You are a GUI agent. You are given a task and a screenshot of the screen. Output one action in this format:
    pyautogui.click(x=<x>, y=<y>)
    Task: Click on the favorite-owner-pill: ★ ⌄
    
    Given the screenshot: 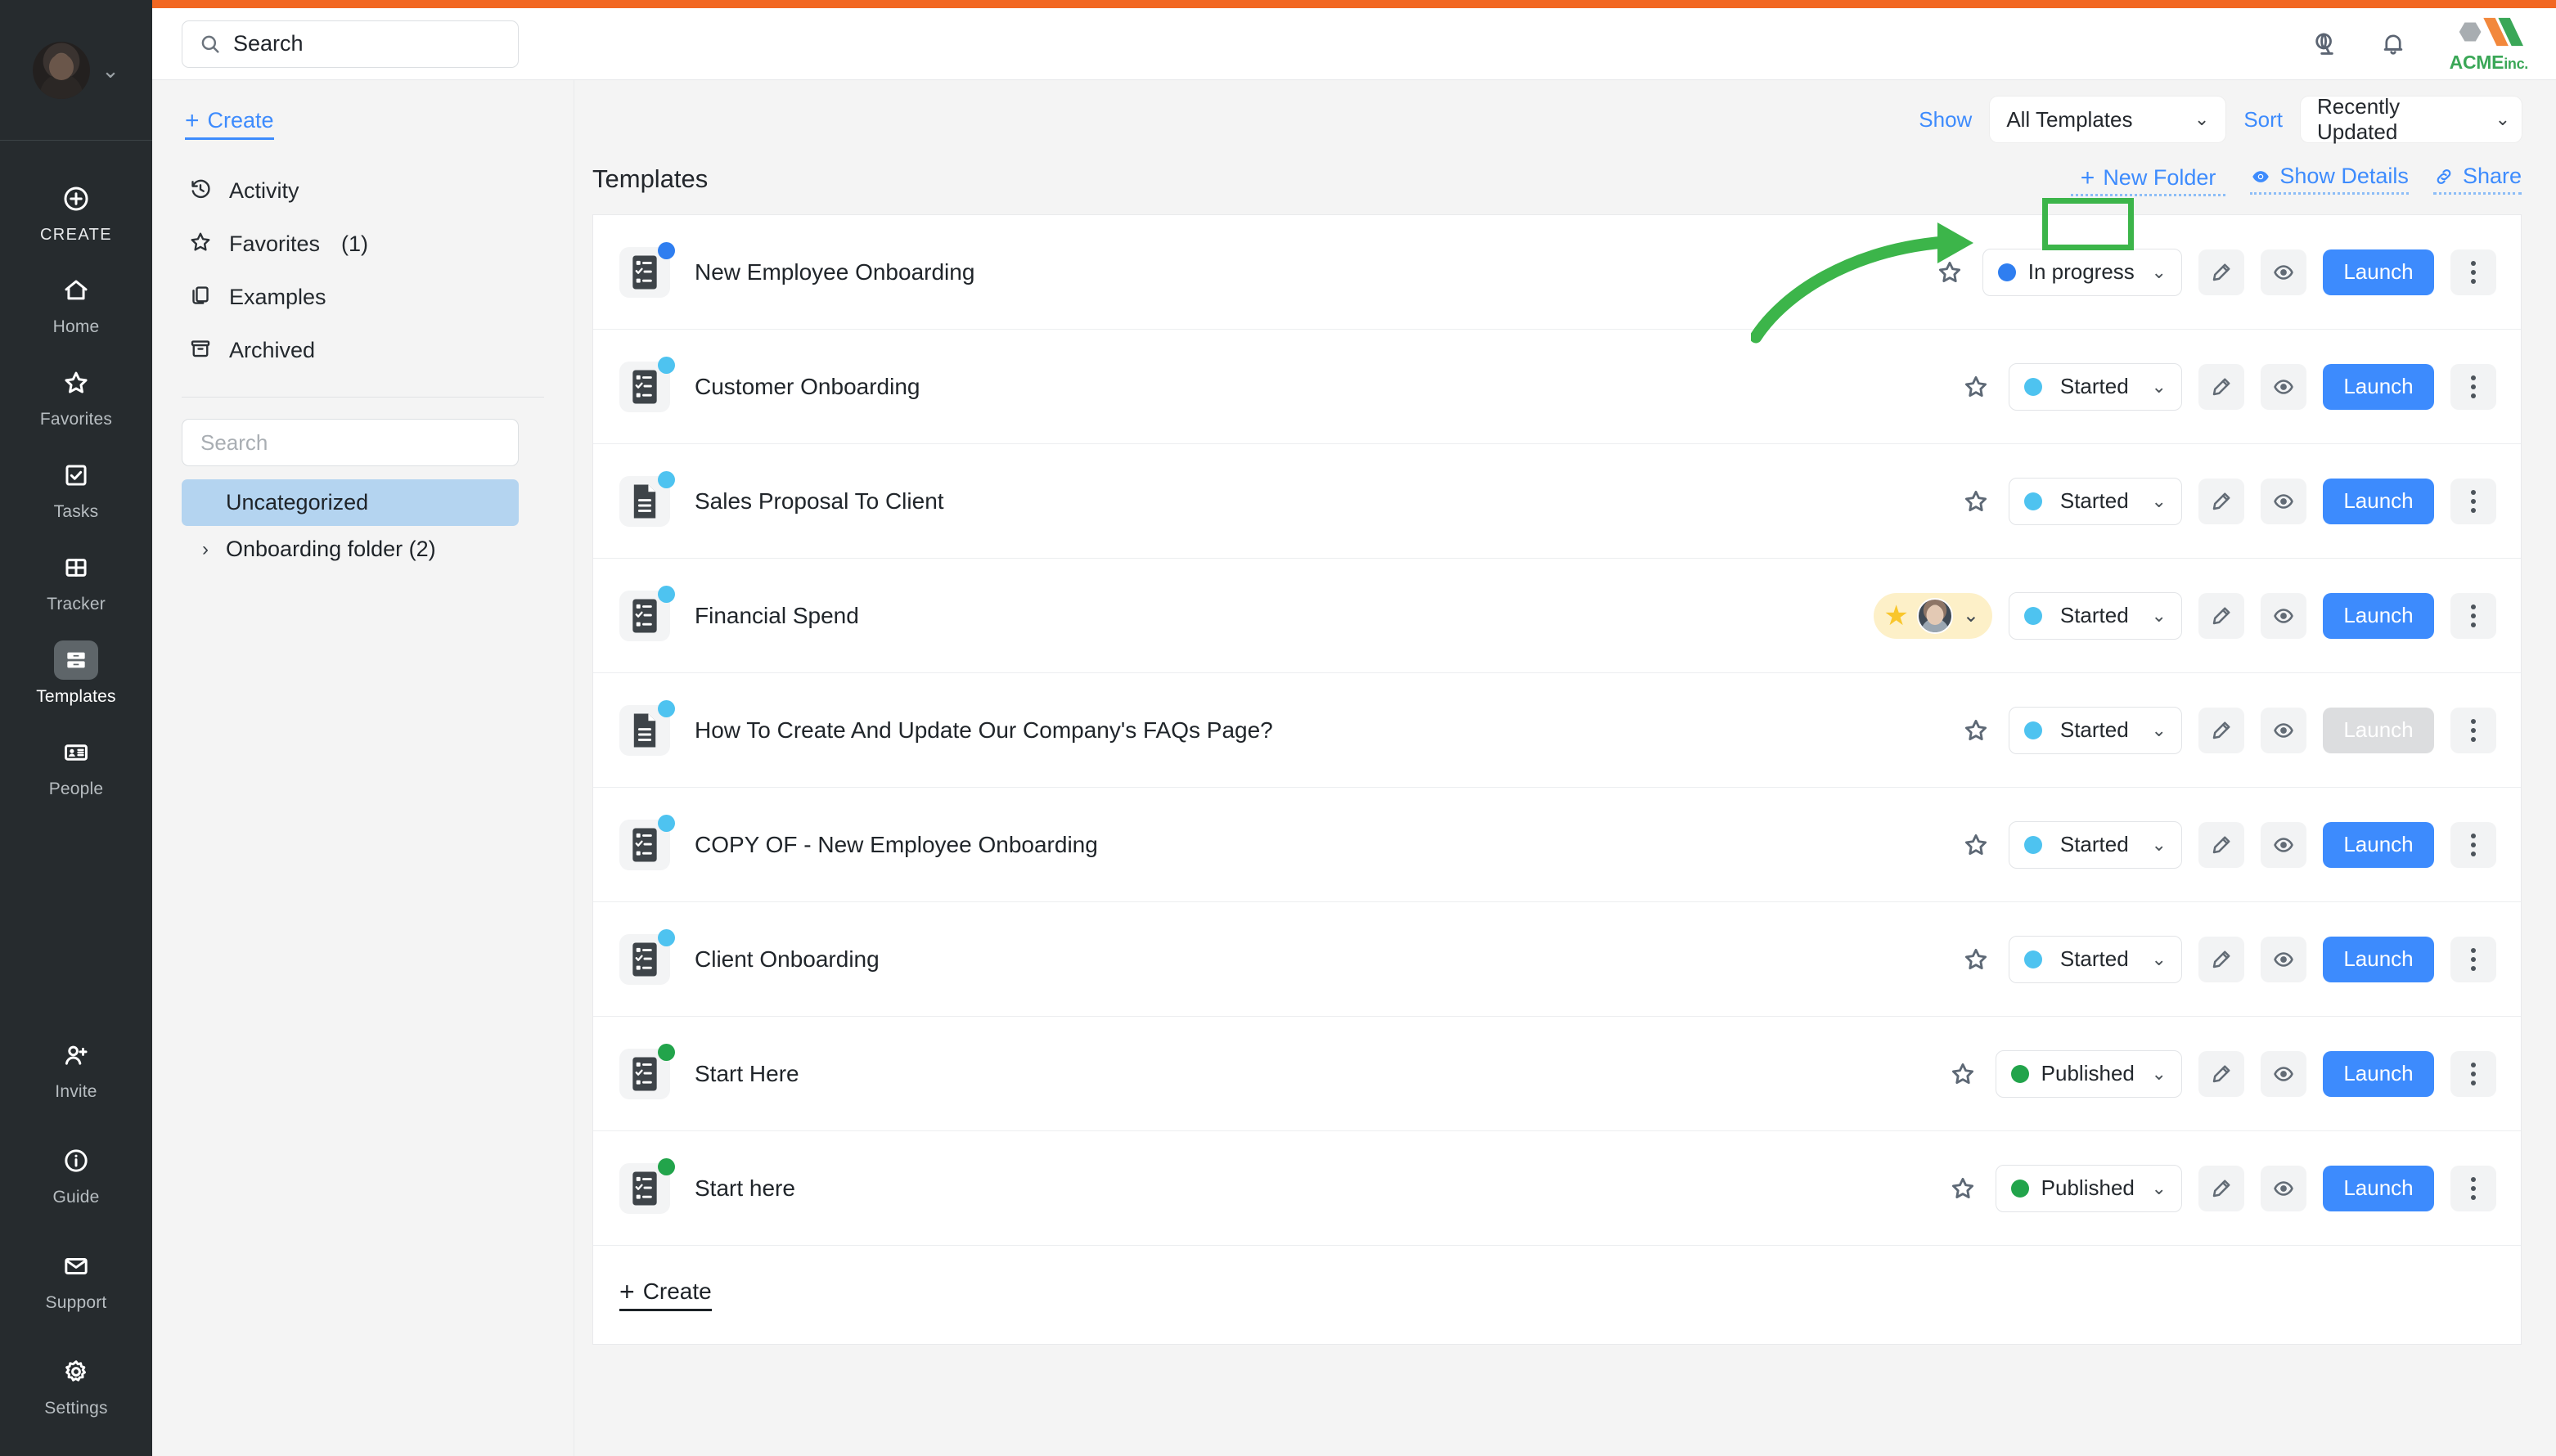 What is the action you would take?
    pyautogui.click(x=1933, y=615)
    